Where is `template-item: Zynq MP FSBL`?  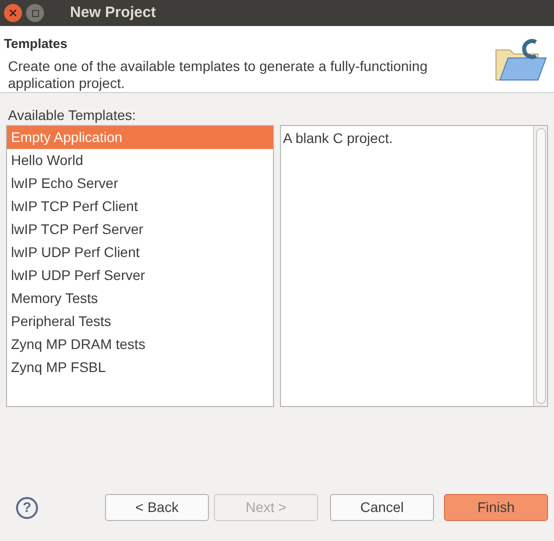 template-item: Zynq MP FSBL is located at coordinates (140, 367).